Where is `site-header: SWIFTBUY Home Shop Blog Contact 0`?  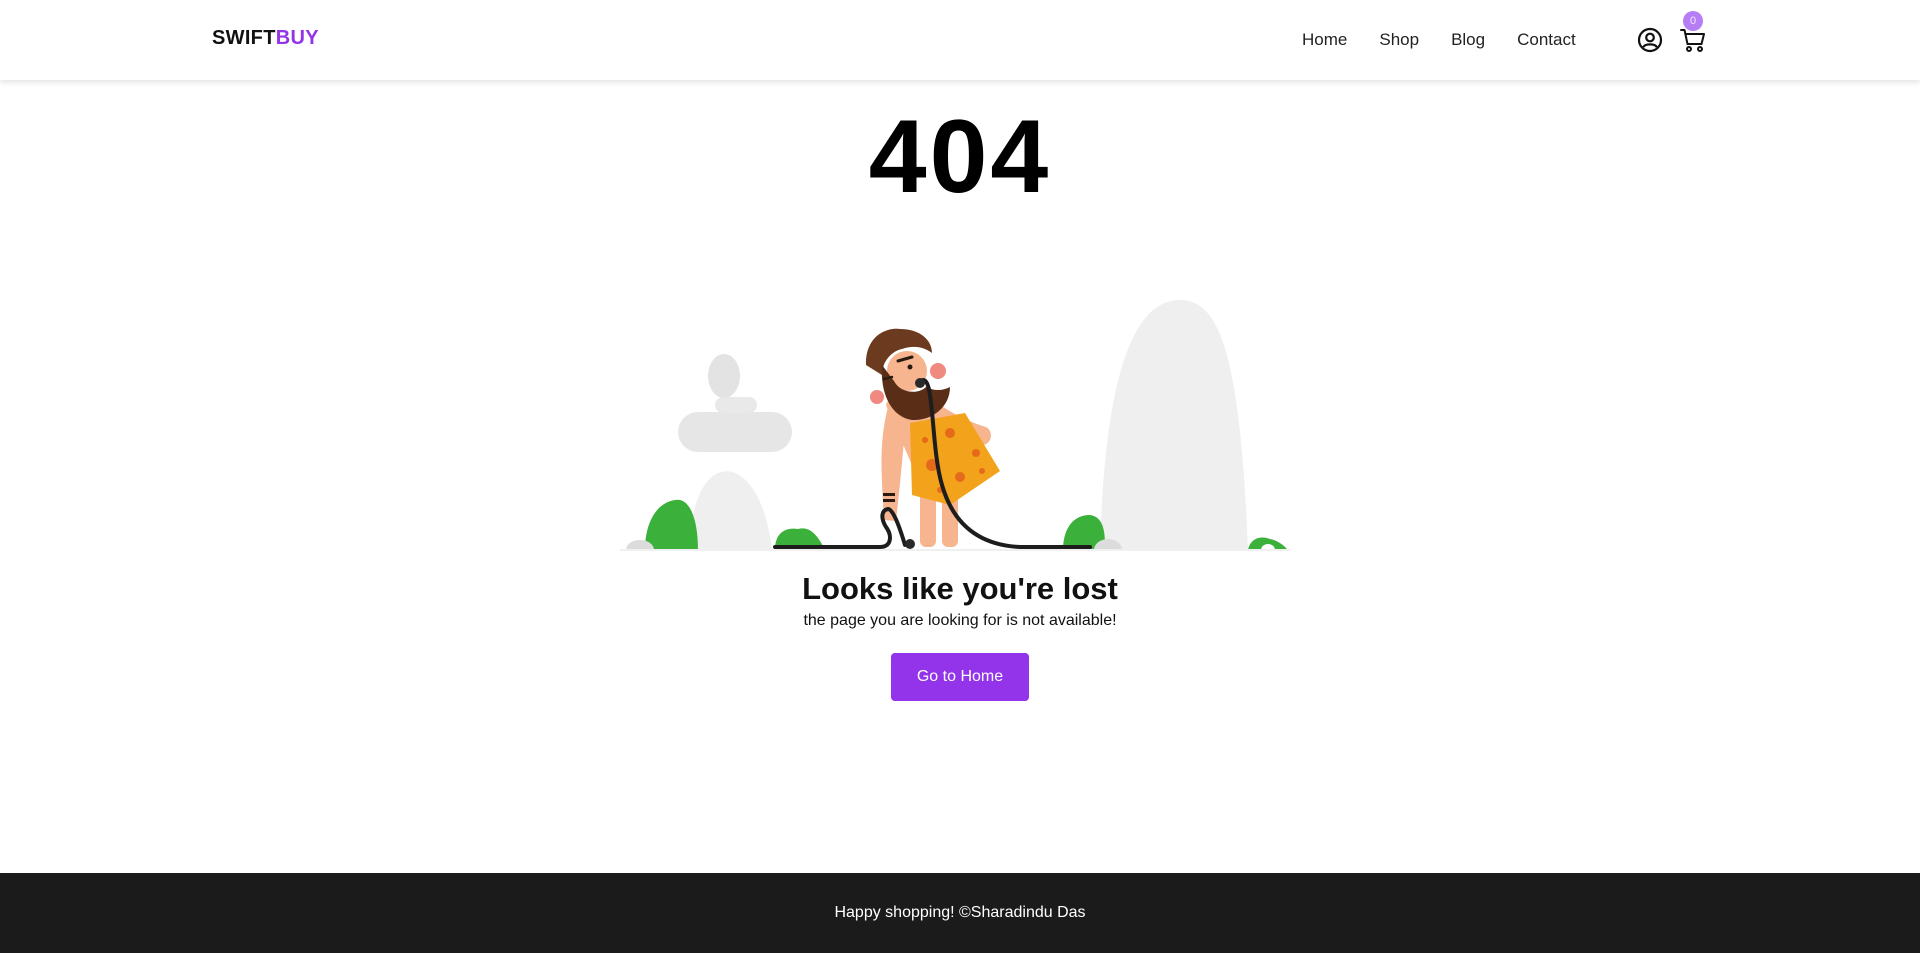
site-header: SWIFTBUY Home Shop Blog Contact 0 is located at coordinates (960, 40).